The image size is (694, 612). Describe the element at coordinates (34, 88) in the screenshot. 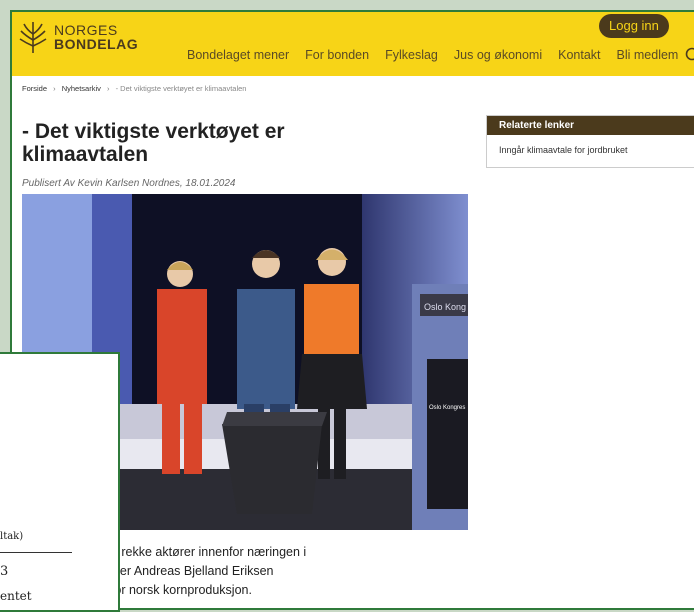

I see `breadcrumb-home: Forside` at that location.